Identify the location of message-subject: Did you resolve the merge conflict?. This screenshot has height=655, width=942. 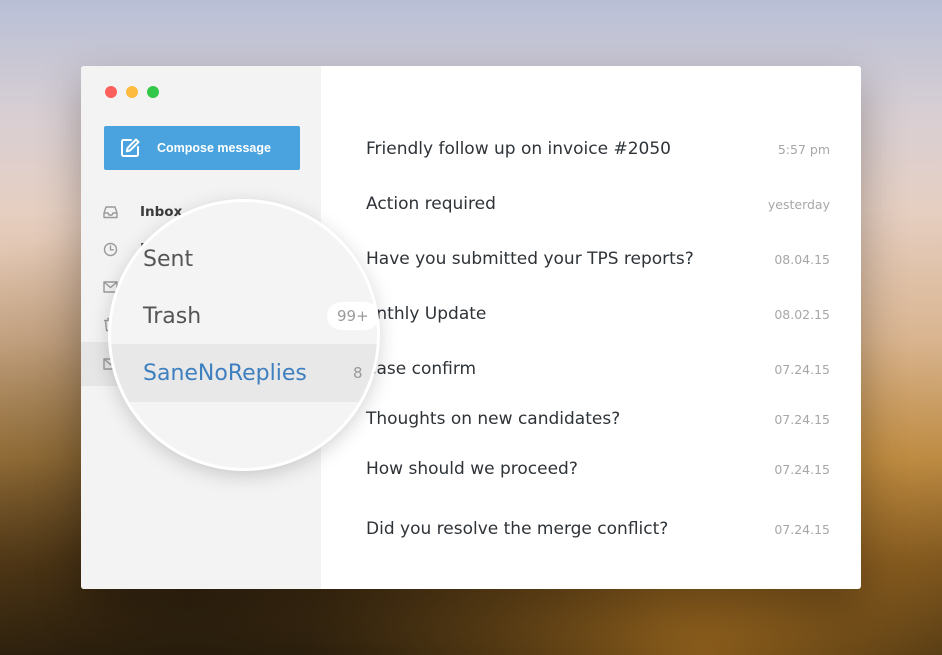
(517, 529).